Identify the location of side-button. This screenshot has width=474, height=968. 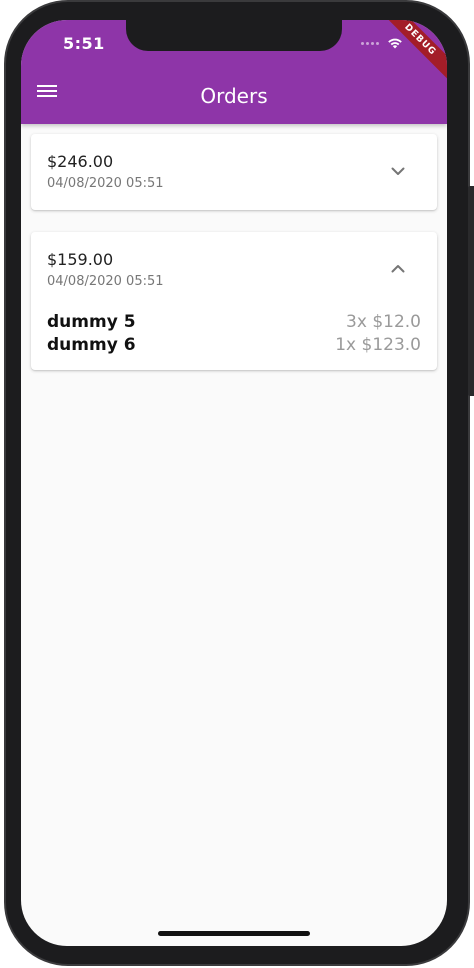
(471, 291).